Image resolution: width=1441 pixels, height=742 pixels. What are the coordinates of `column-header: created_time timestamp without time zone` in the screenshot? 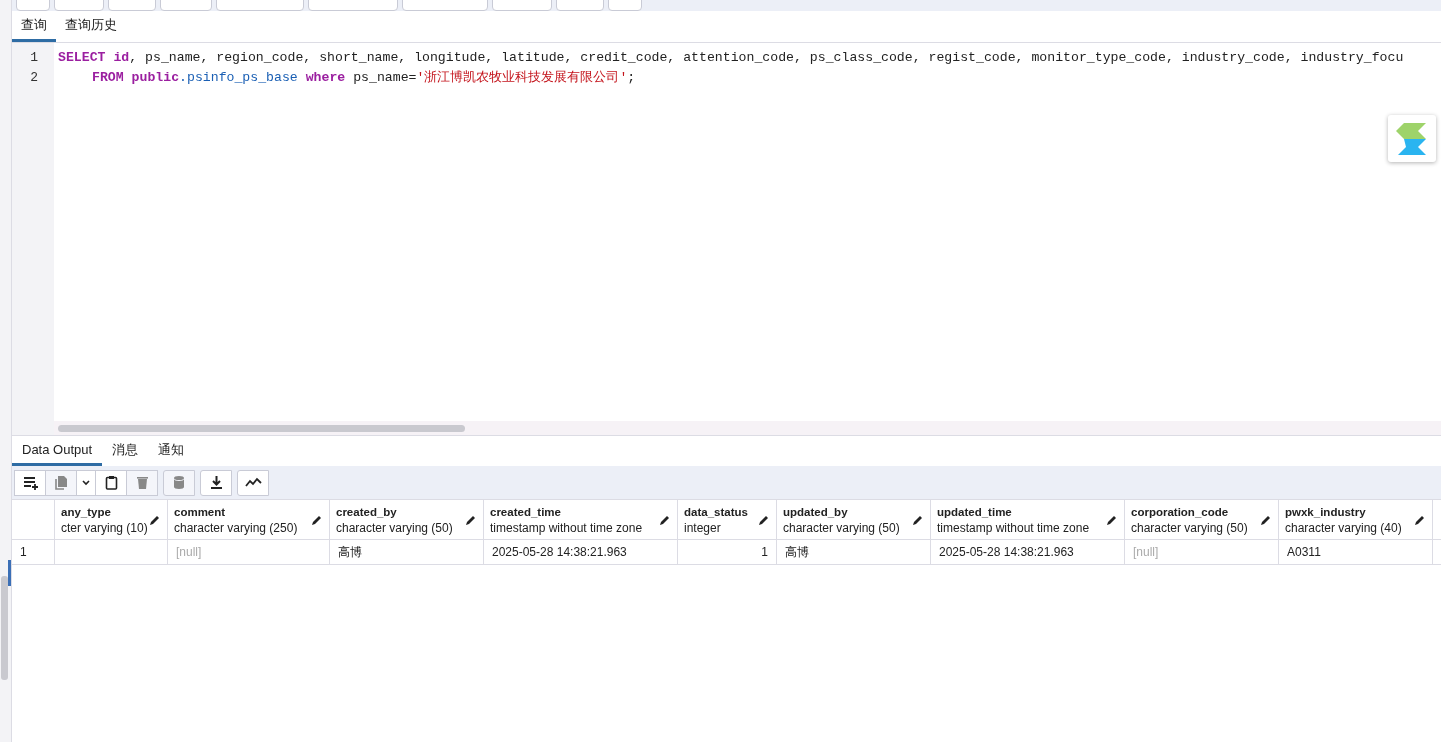 It's located at (581, 519).